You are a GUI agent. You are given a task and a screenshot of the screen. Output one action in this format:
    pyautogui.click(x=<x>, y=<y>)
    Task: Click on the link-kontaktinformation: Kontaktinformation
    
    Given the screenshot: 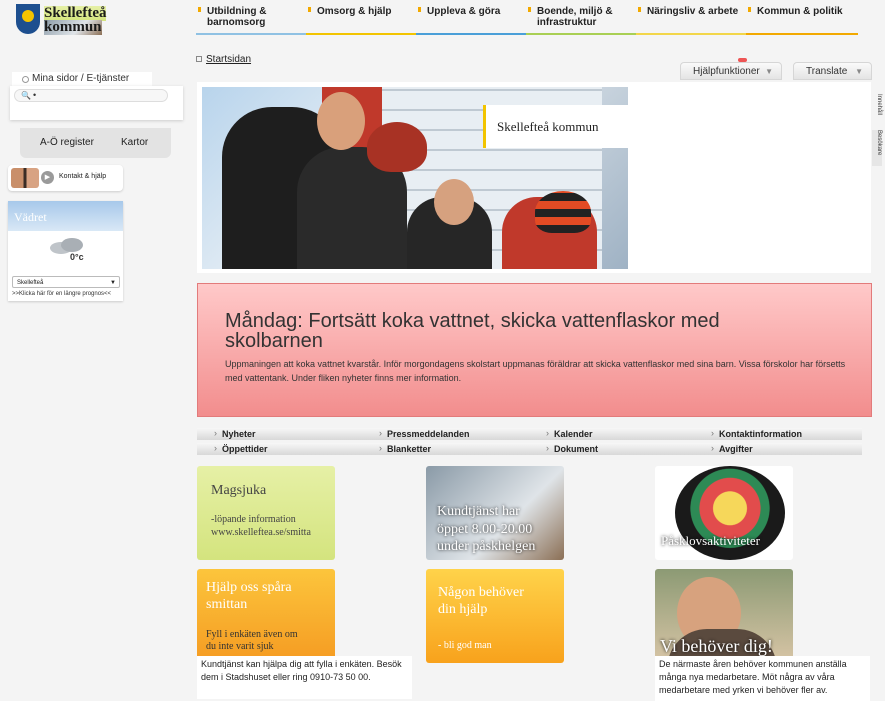 What is the action you would take?
    pyautogui.click(x=756, y=433)
    